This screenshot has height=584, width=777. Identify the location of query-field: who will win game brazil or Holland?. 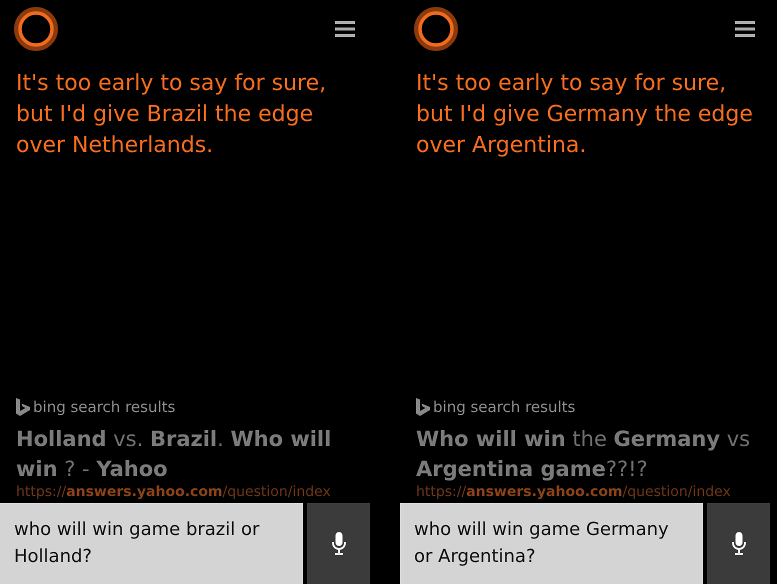
(151, 543).